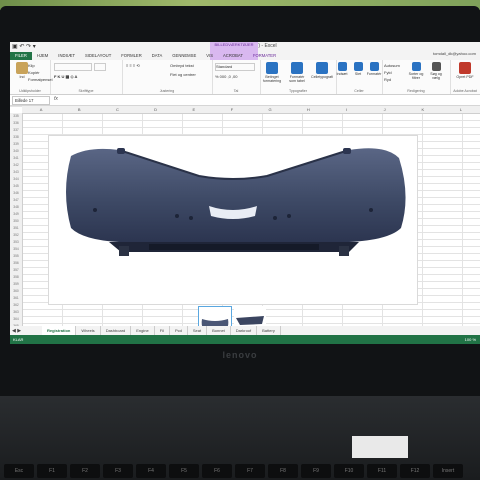  Describe the element at coordinates (16, 319) in the screenshot. I see `row-header: 364` at that location.